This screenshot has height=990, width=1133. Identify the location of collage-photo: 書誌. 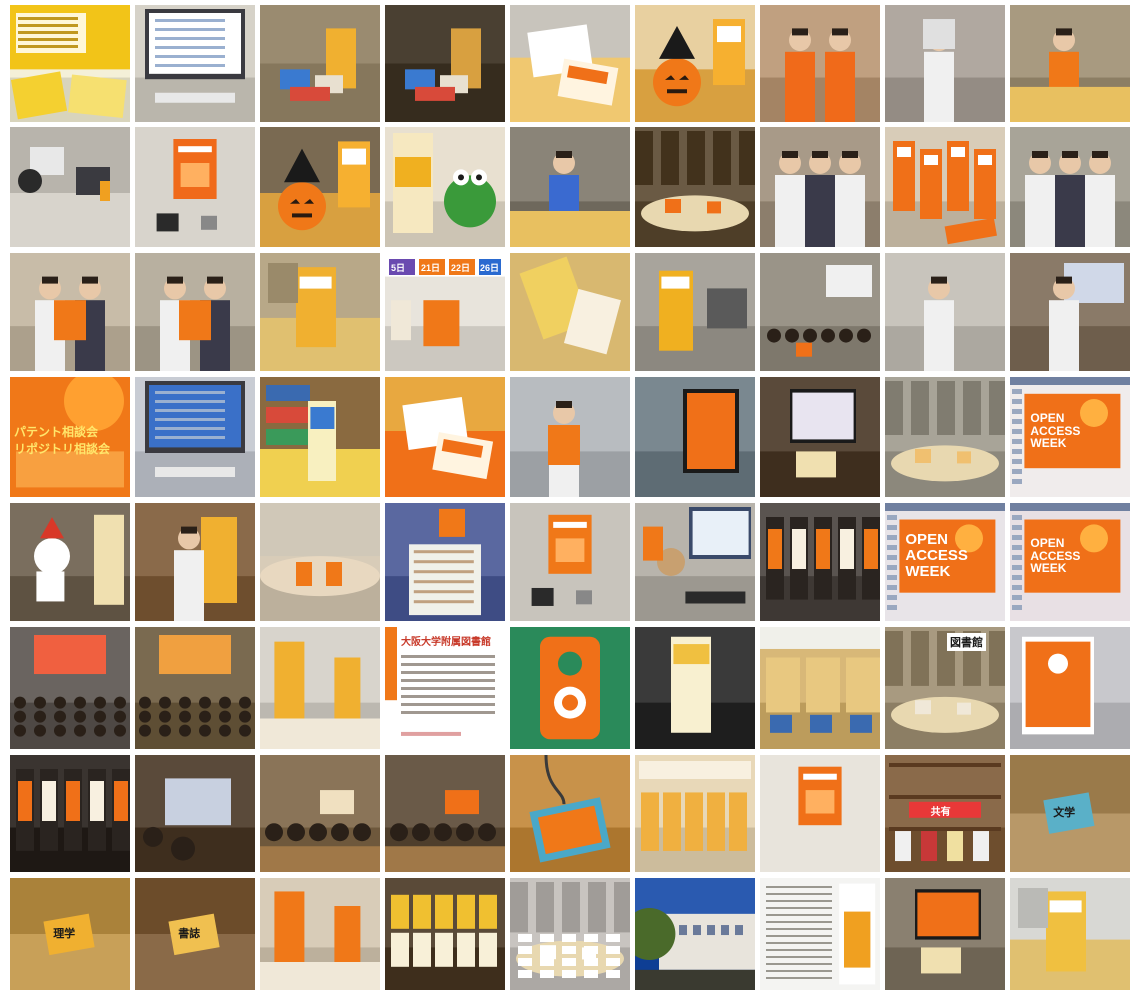
(195, 934).